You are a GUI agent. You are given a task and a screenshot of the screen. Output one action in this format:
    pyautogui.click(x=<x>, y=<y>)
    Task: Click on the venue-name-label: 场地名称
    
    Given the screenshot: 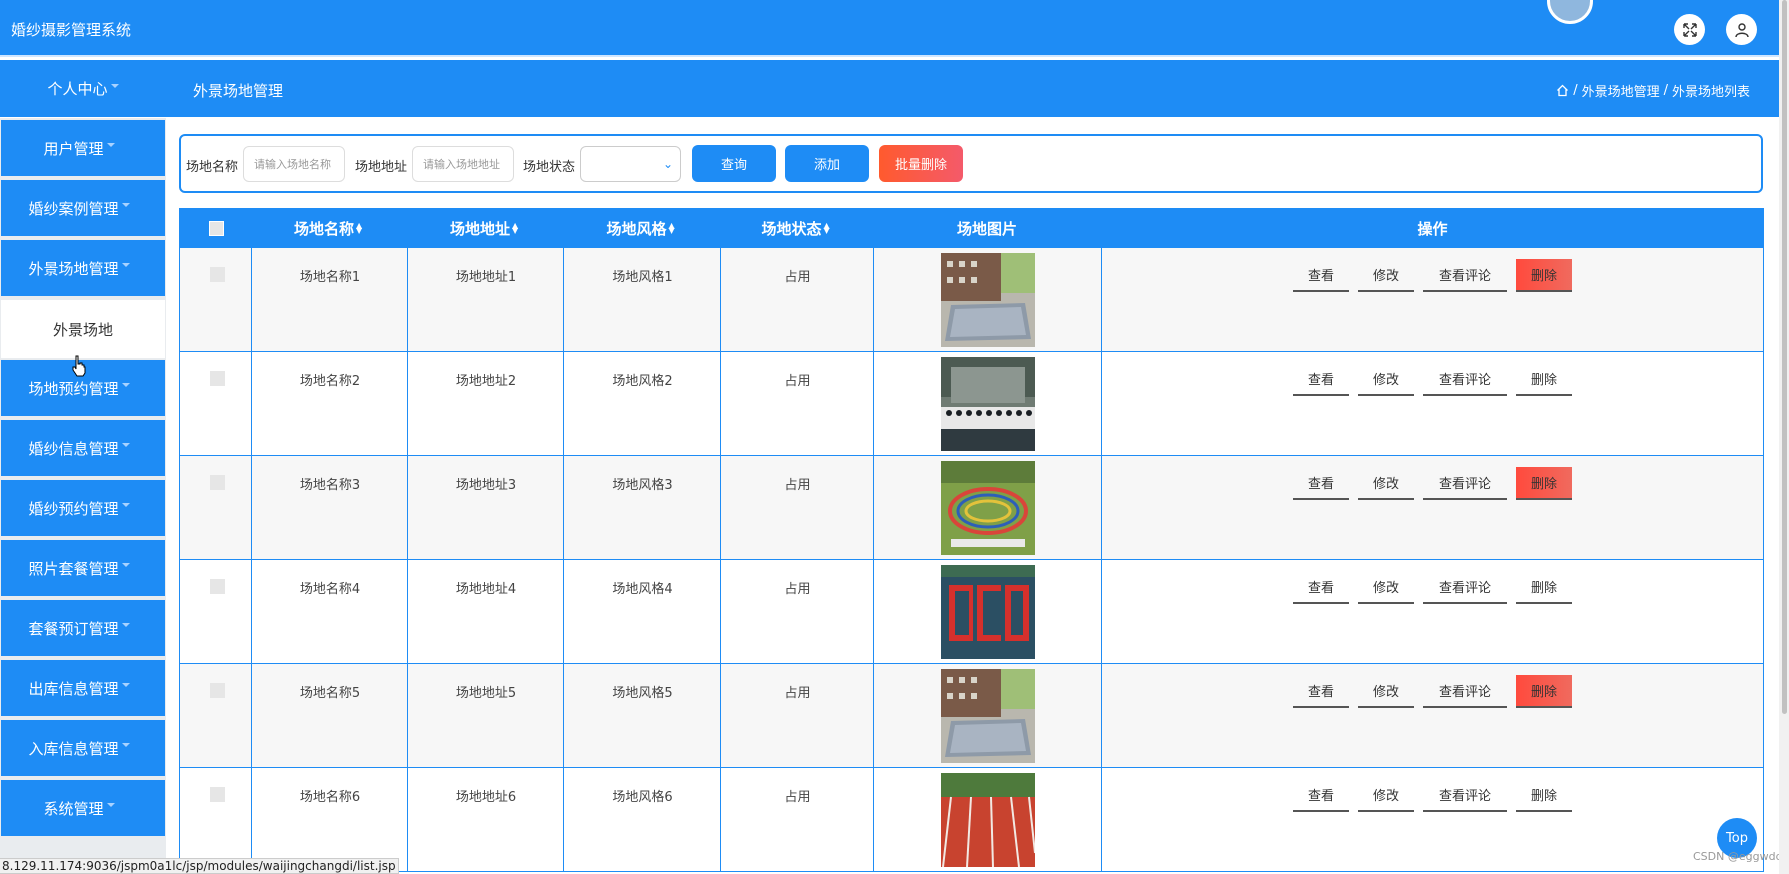 What is the action you would take?
    pyautogui.click(x=212, y=167)
    